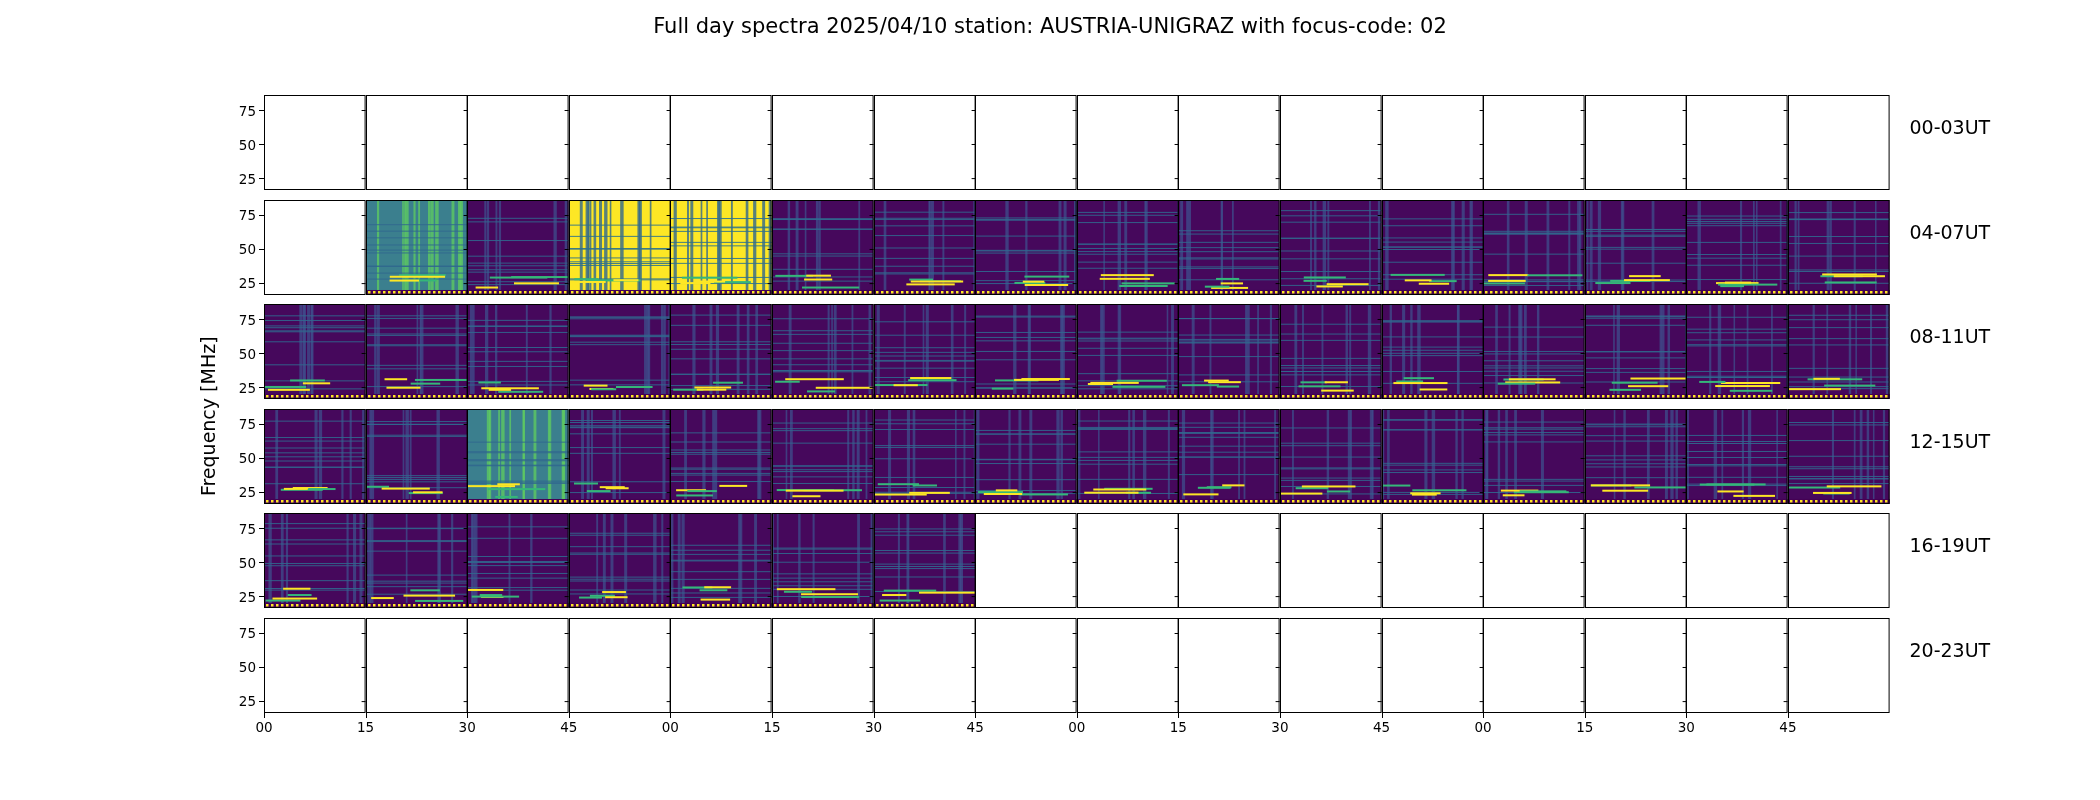  I want to click on row-label: 20-23UT, so click(1950, 649).